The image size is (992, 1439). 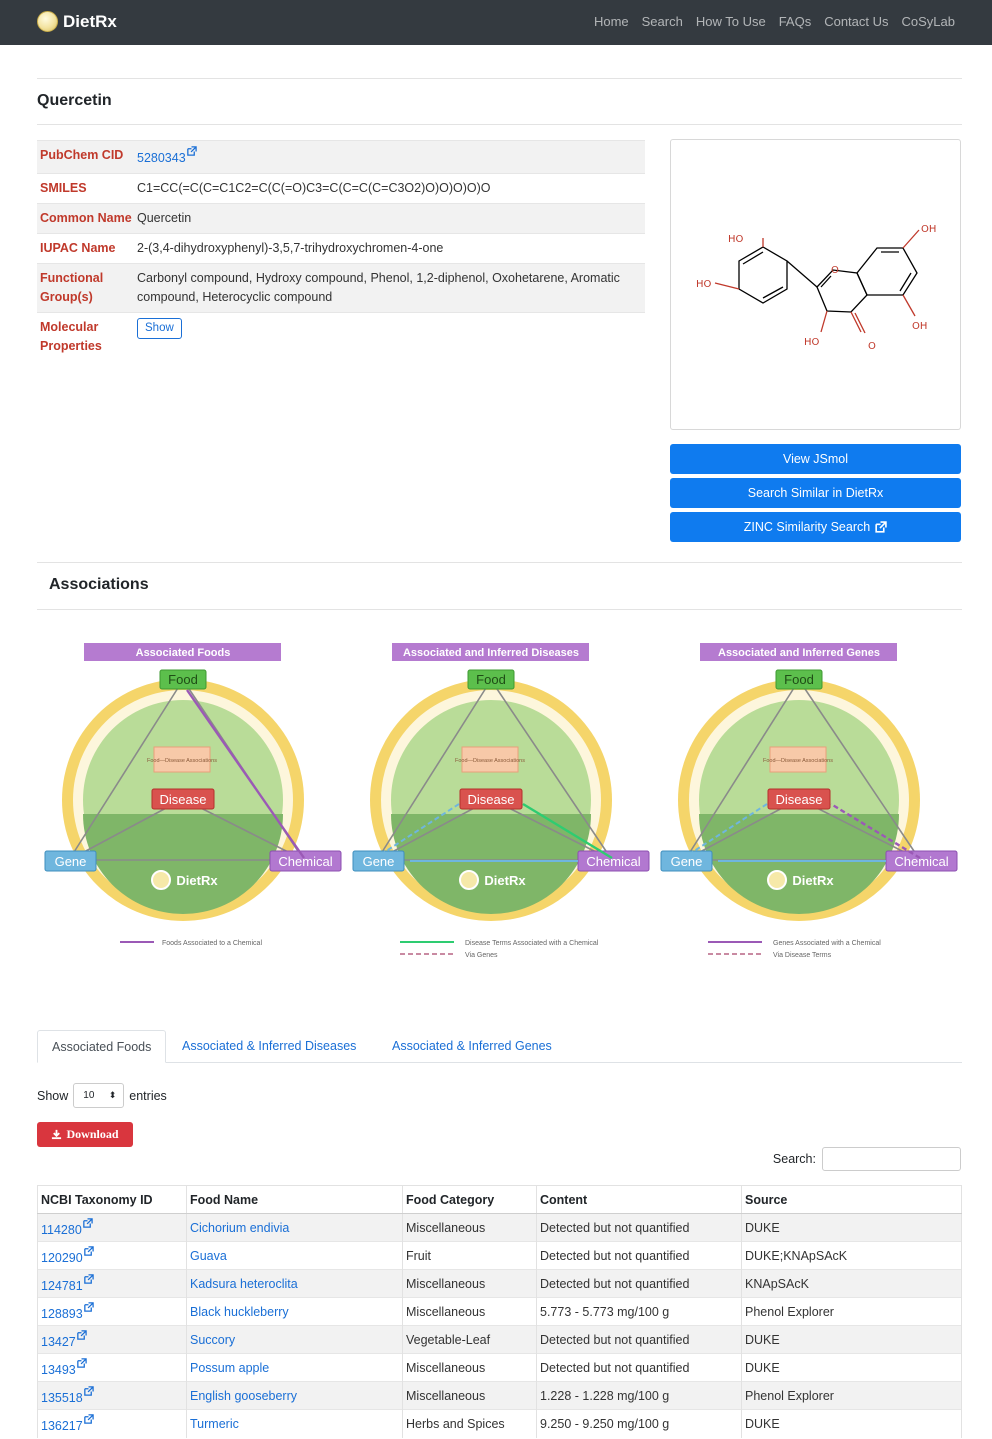 I want to click on info-label: PubChem CID, so click(x=82, y=155).